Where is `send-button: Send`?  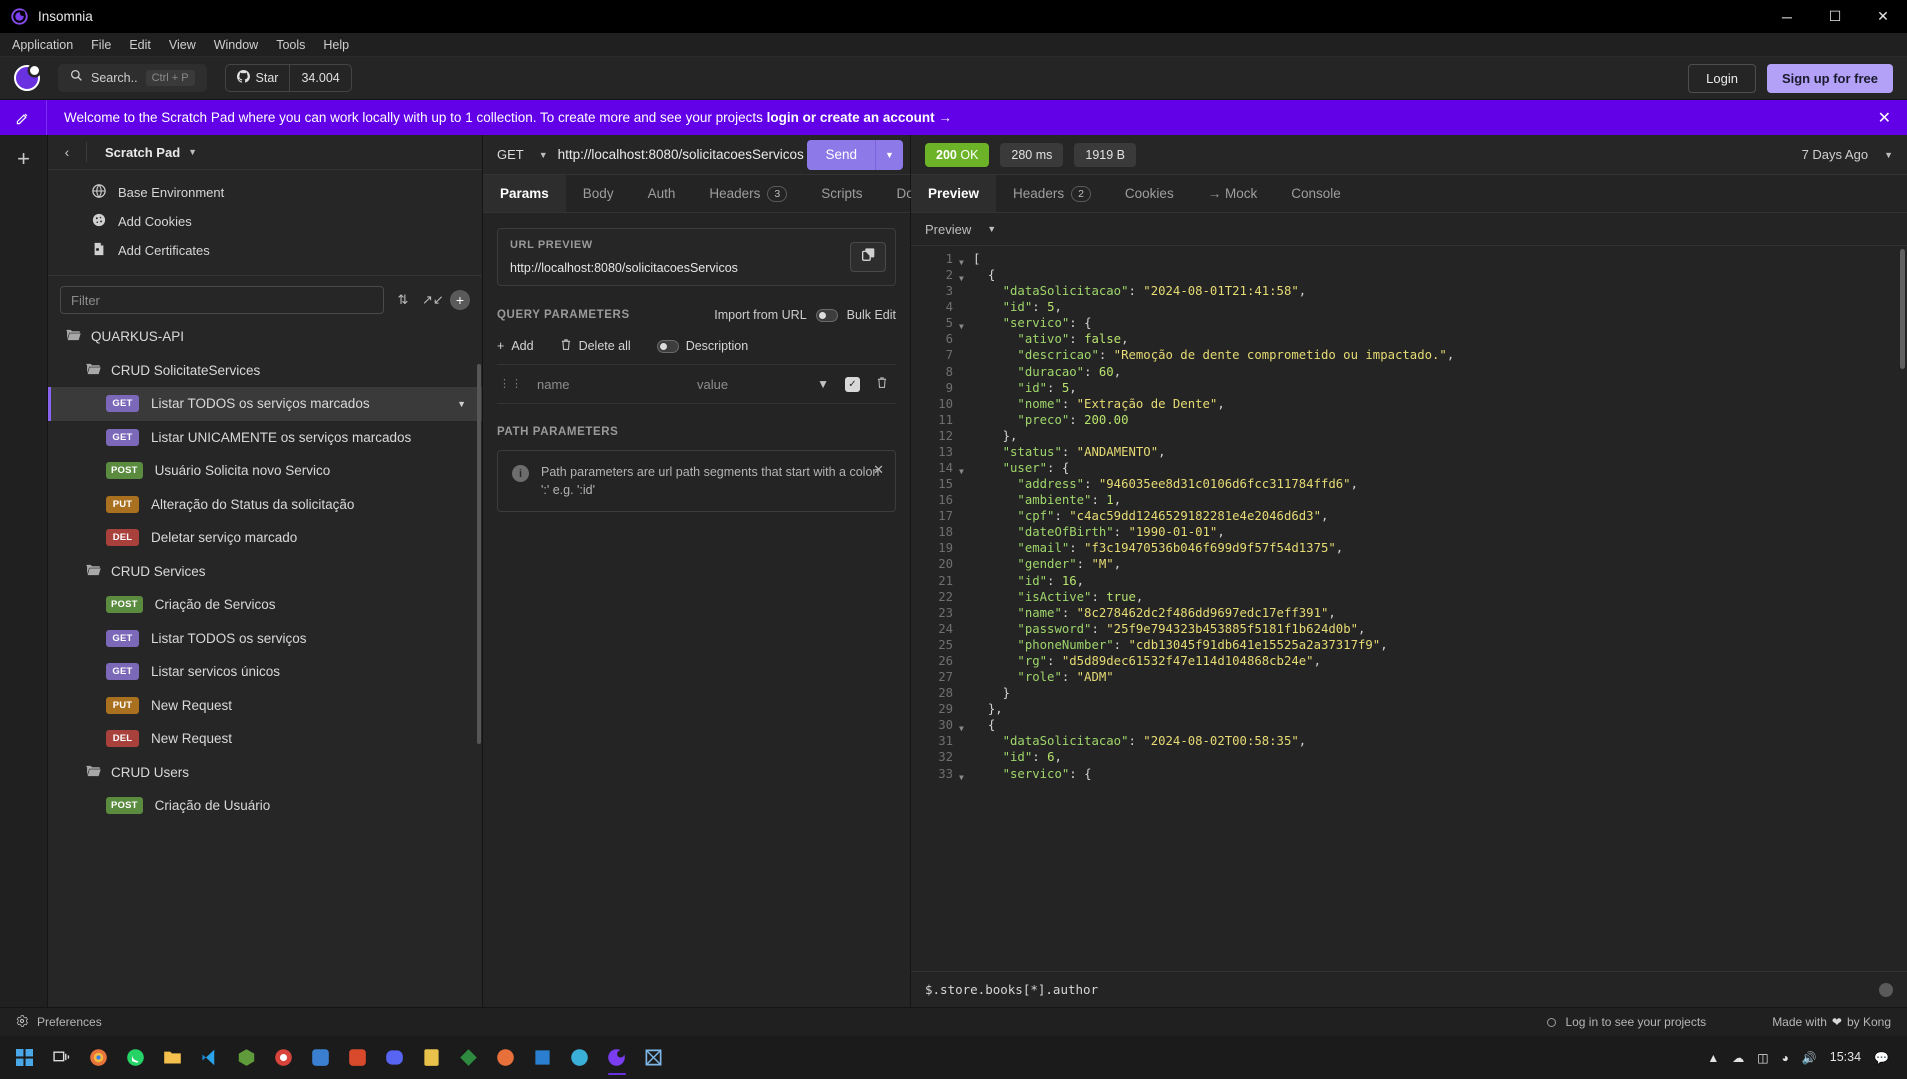
send-button: Send is located at coordinates (841, 154).